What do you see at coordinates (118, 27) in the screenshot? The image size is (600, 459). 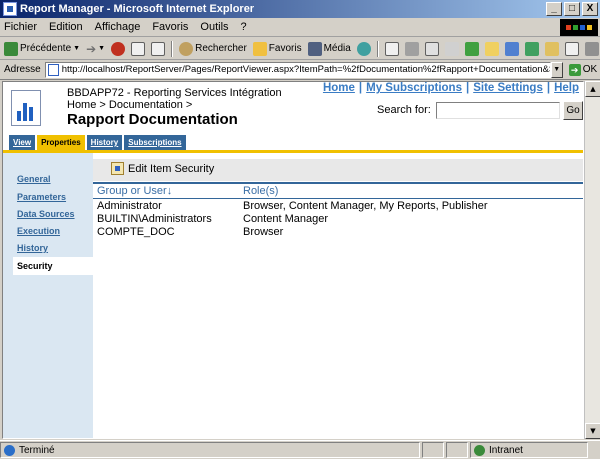 I see `menu-affichage: Affichage` at bounding box center [118, 27].